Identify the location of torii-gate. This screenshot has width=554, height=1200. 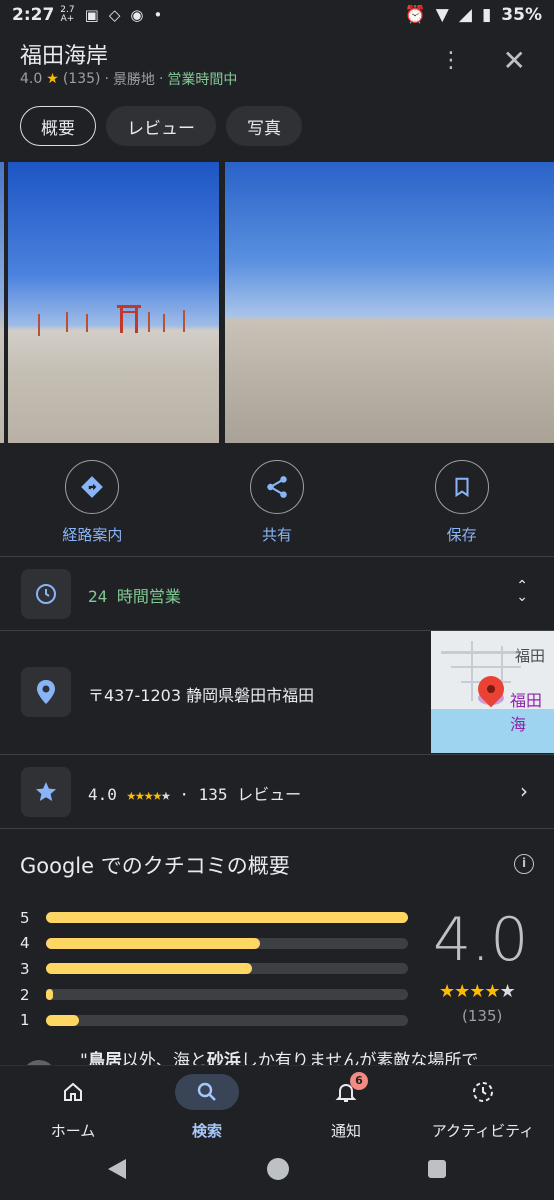
(129, 319).